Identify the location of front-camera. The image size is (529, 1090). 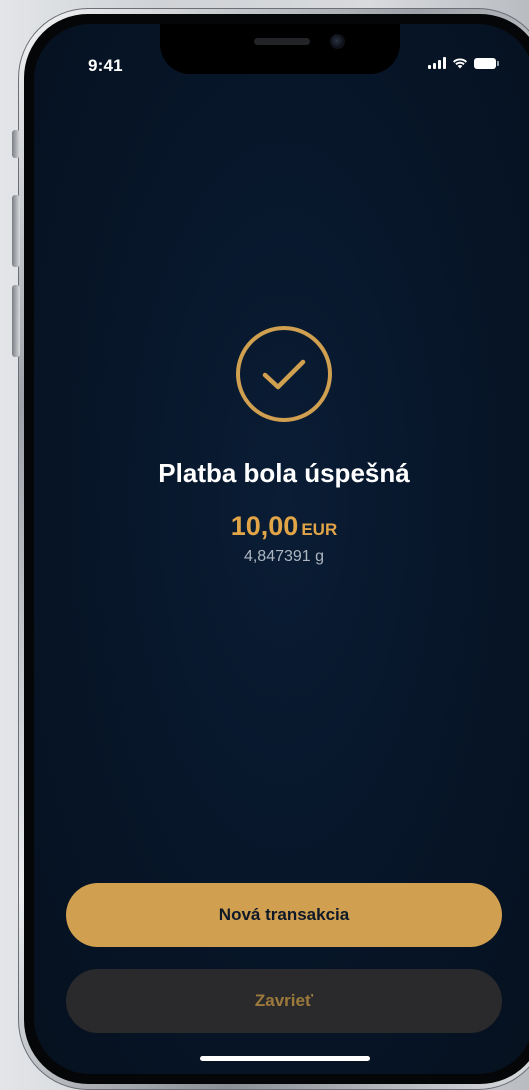
(337, 41).